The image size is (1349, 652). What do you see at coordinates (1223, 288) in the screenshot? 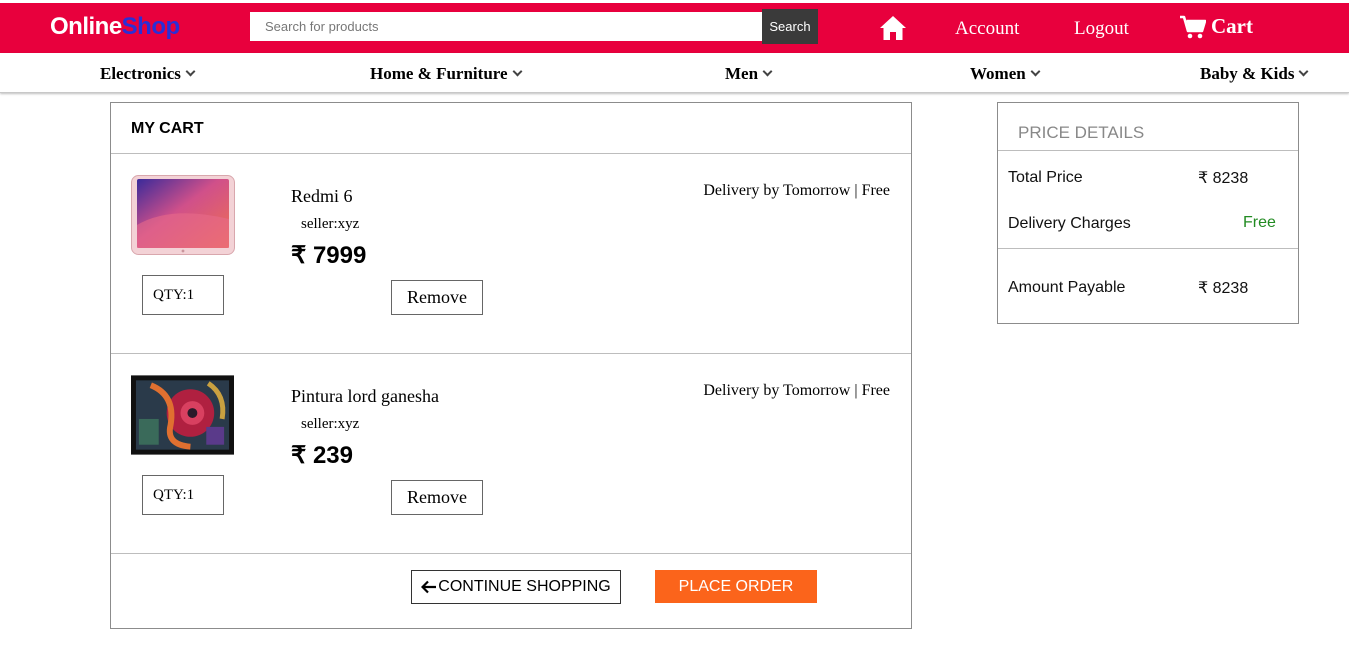
I see `amount-payable-value: ₹ 8238` at bounding box center [1223, 288].